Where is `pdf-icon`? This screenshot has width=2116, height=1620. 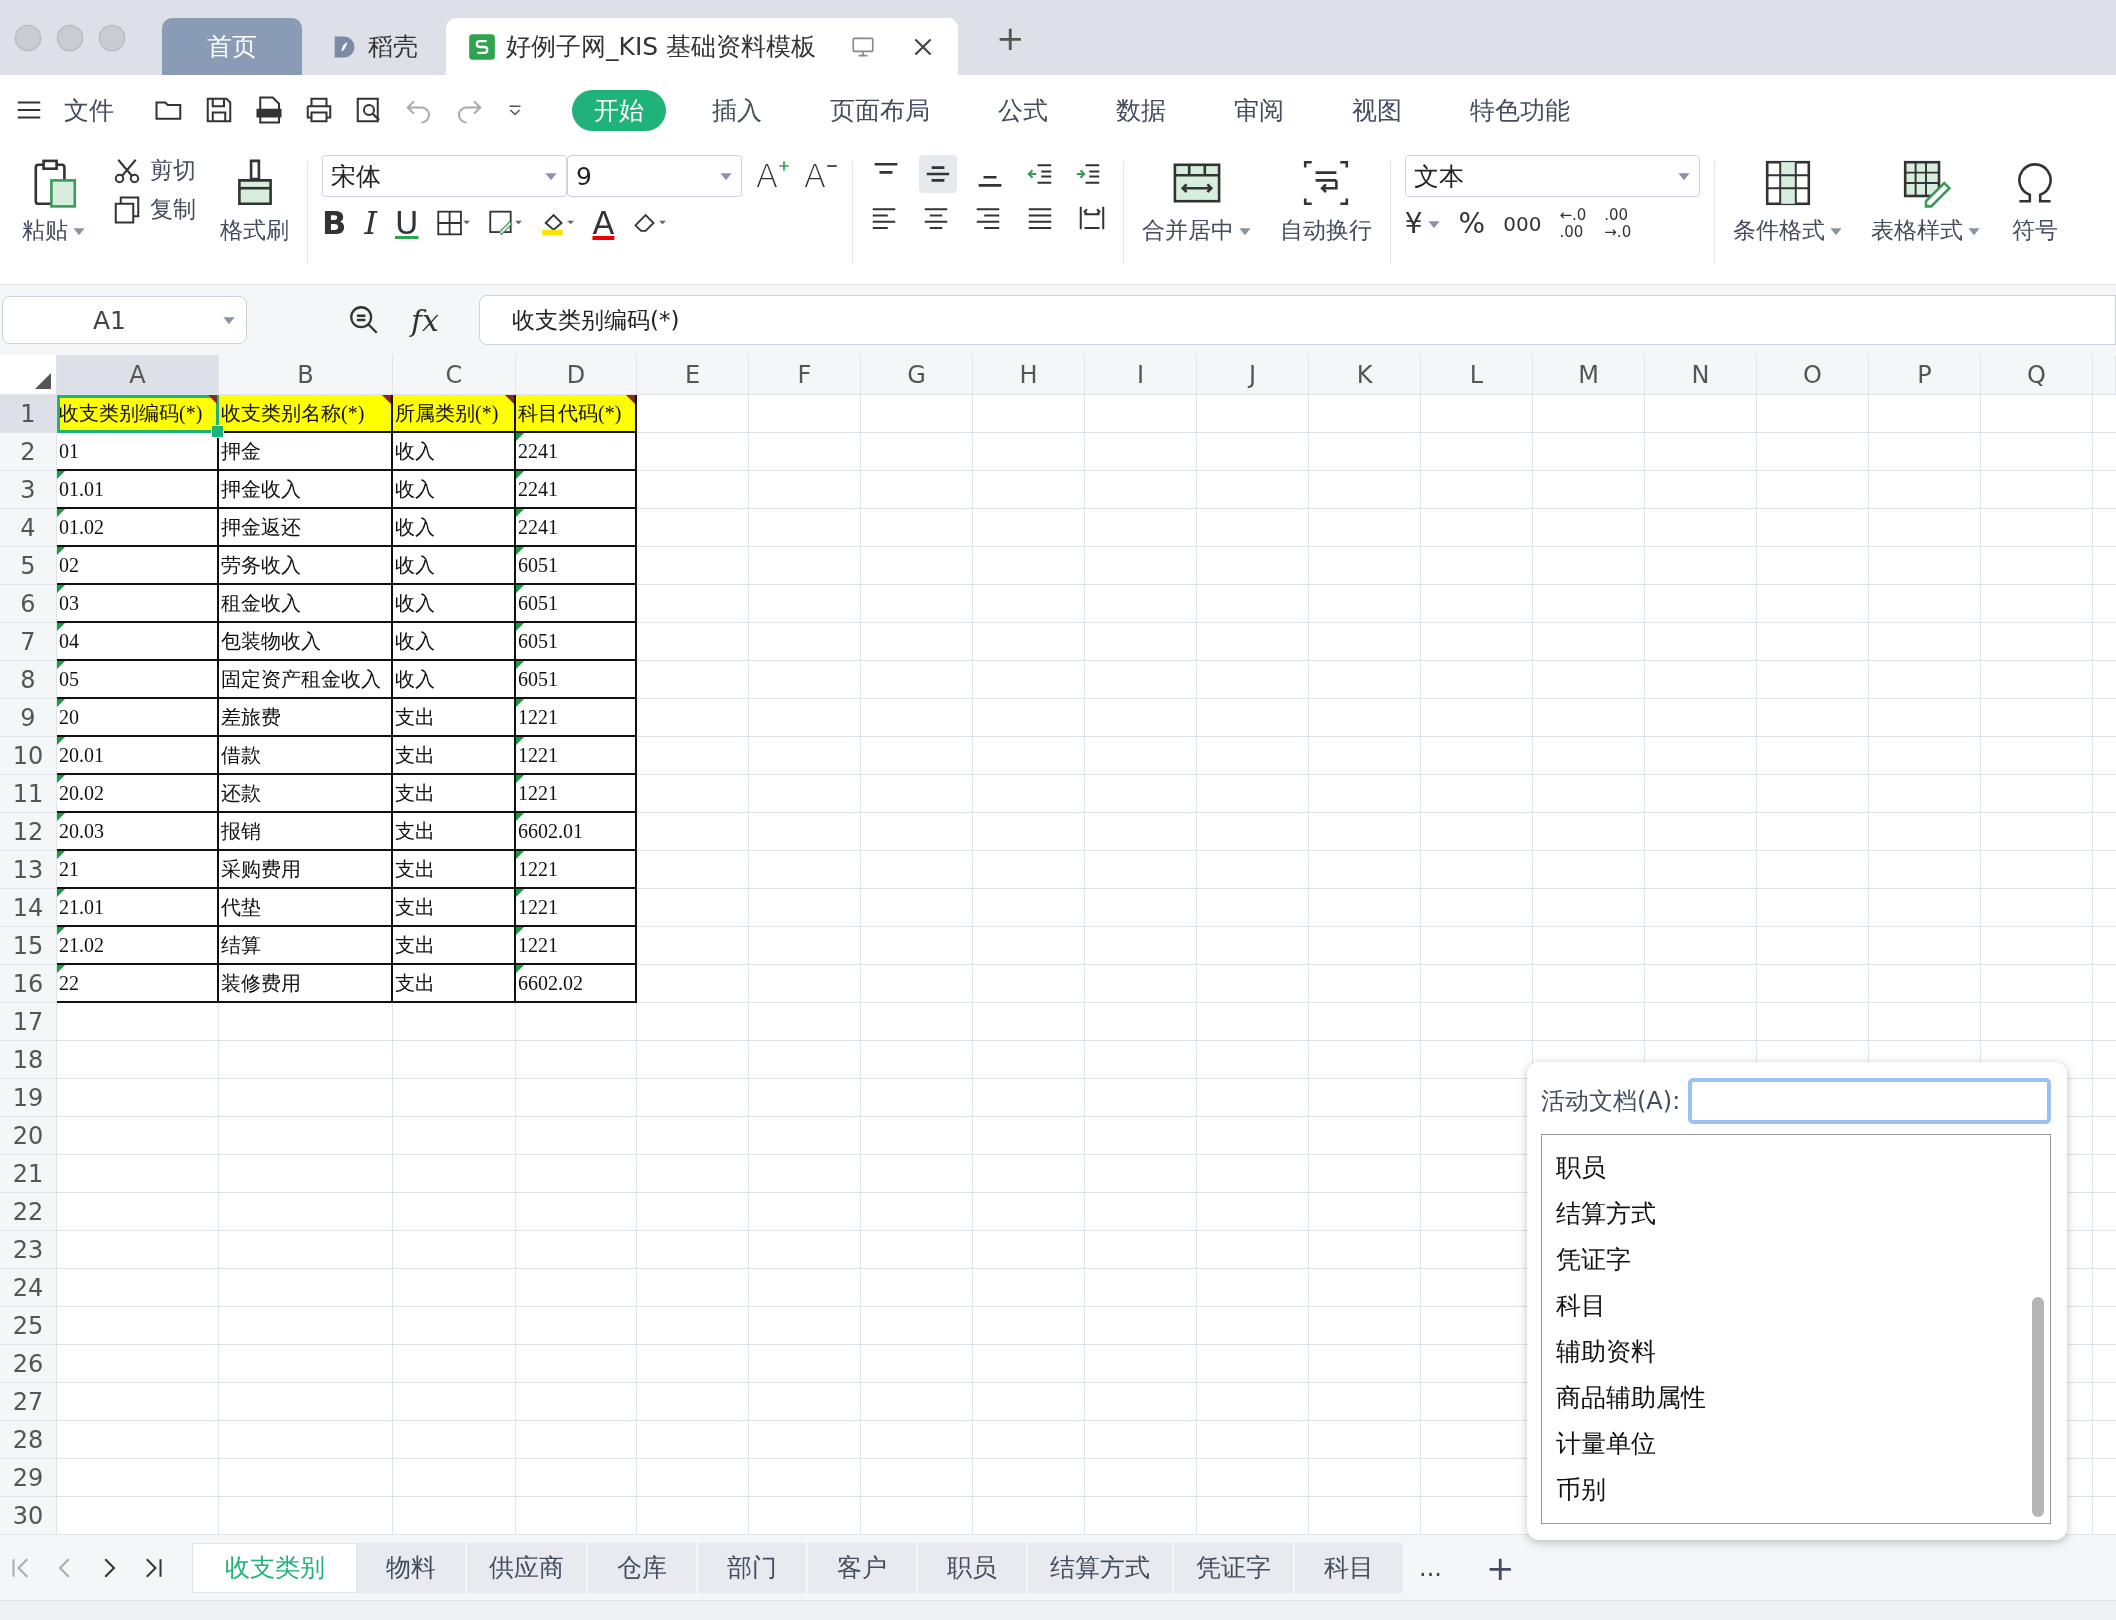
pdf-icon is located at coordinates (269, 110).